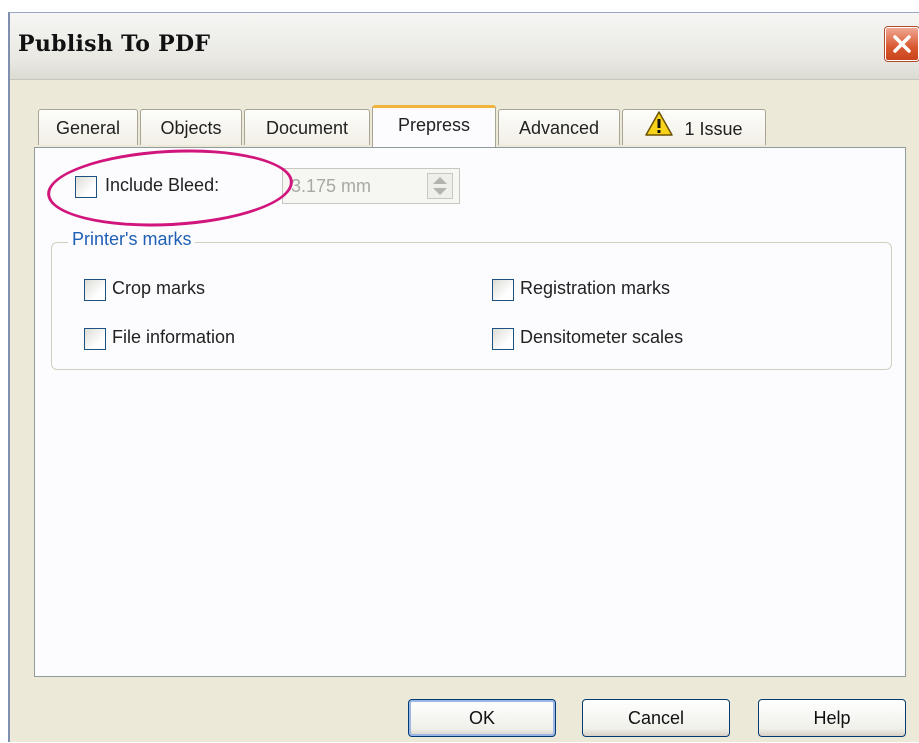  I want to click on bleed-amount-value: 3.175 mm, so click(331, 186).